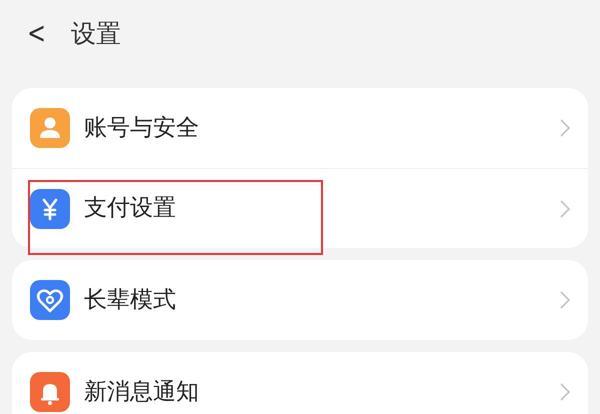  Describe the element at coordinates (300, 383) in the screenshot. I see `settings-row: 新消息通知` at that location.